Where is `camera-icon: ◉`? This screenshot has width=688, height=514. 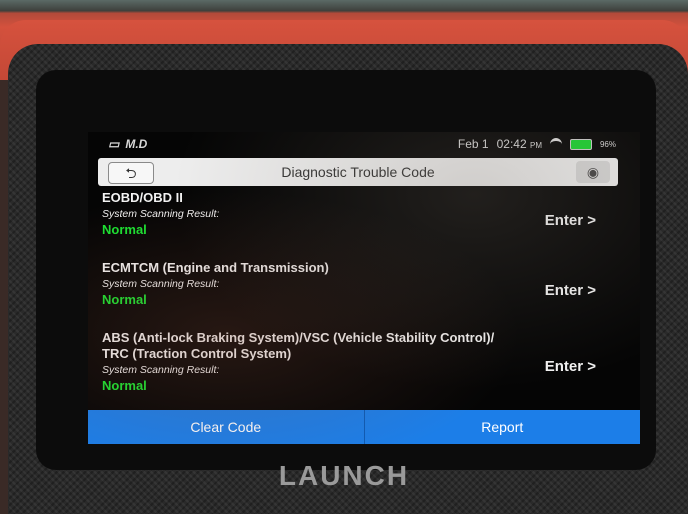 camera-icon: ◉ is located at coordinates (593, 172).